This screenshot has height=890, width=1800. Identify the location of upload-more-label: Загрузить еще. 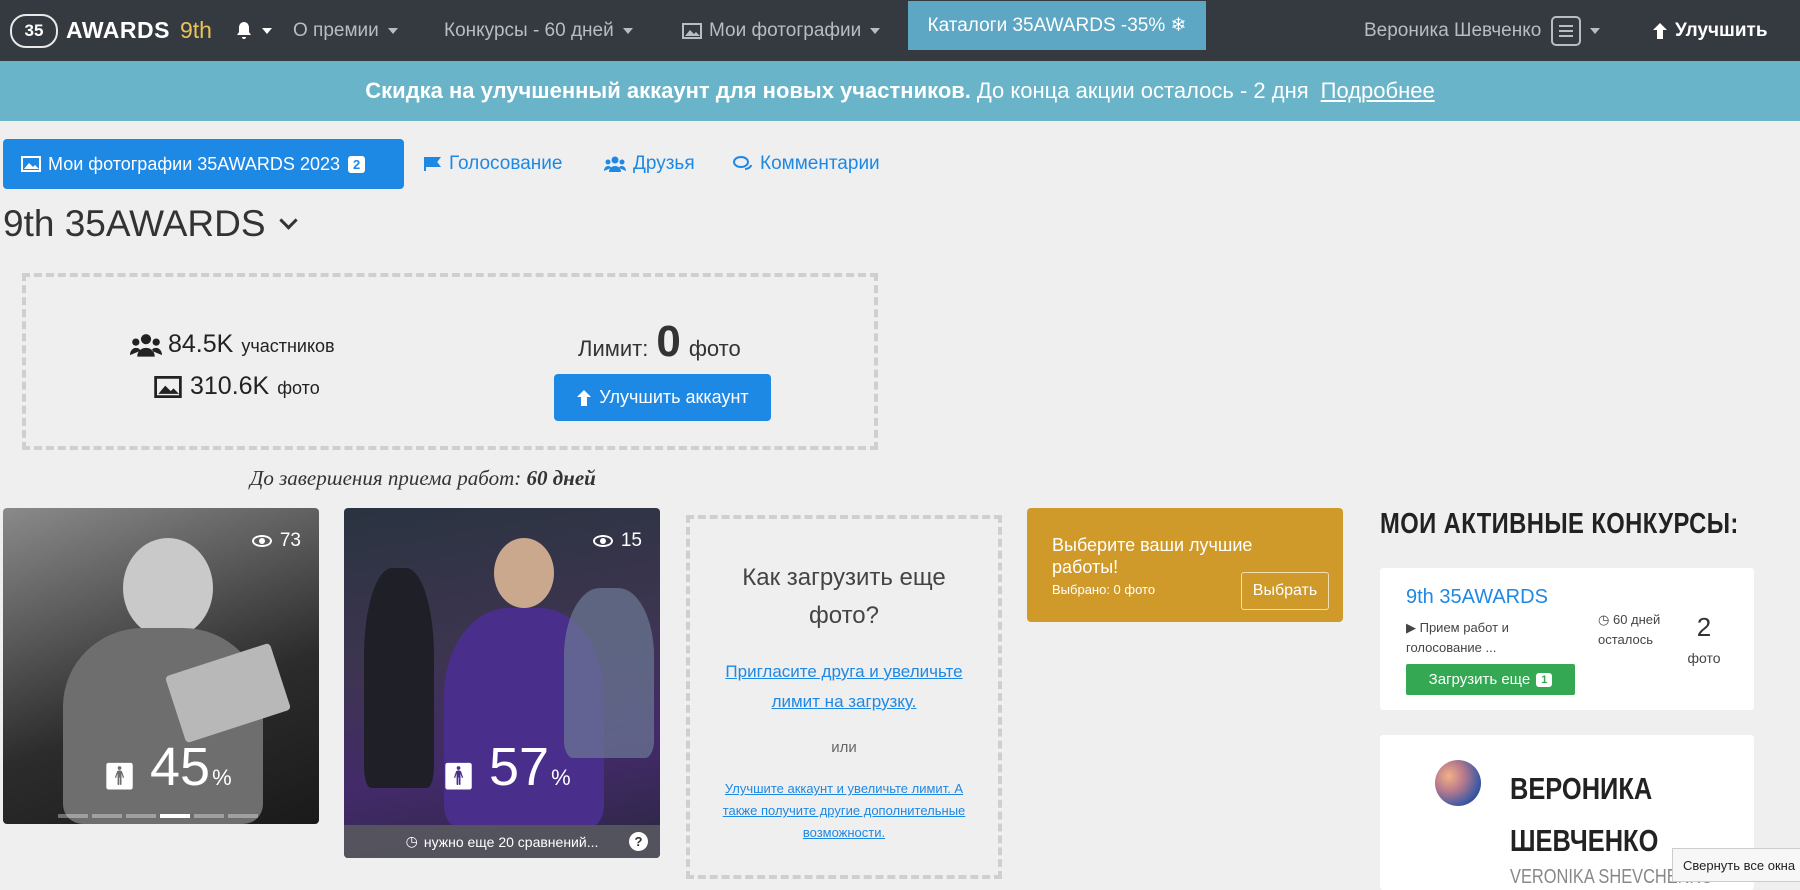
(1479, 679).